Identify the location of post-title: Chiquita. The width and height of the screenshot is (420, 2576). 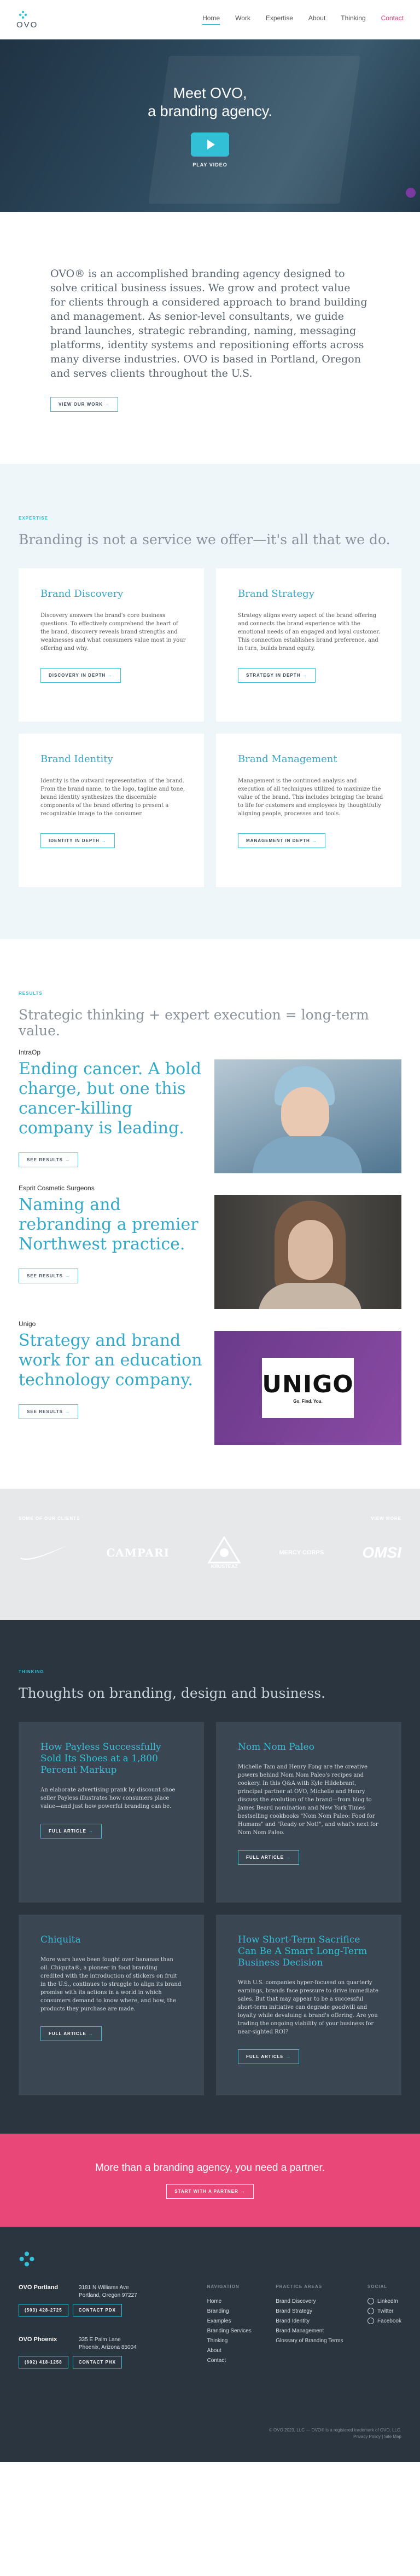
(111, 1940).